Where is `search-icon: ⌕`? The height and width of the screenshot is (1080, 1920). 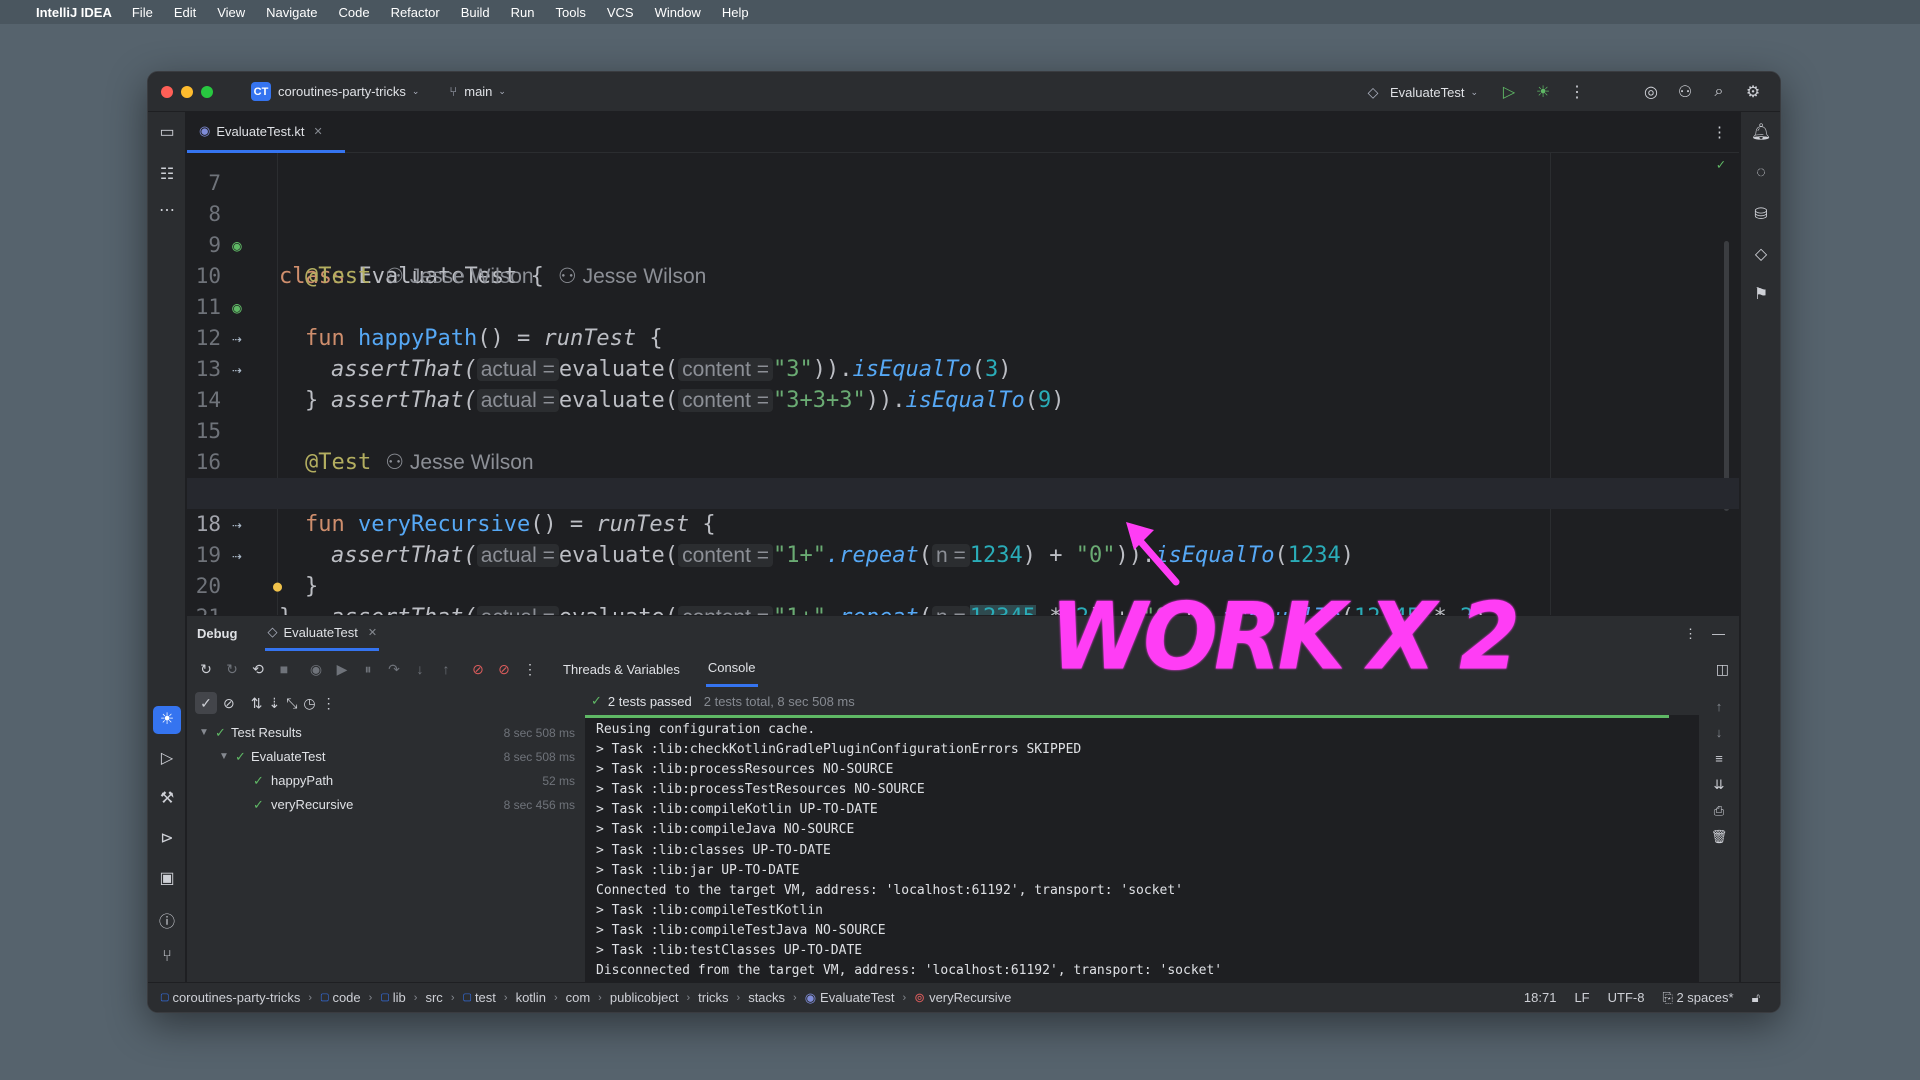
search-icon: ⌕ is located at coordinates (1719, 92).